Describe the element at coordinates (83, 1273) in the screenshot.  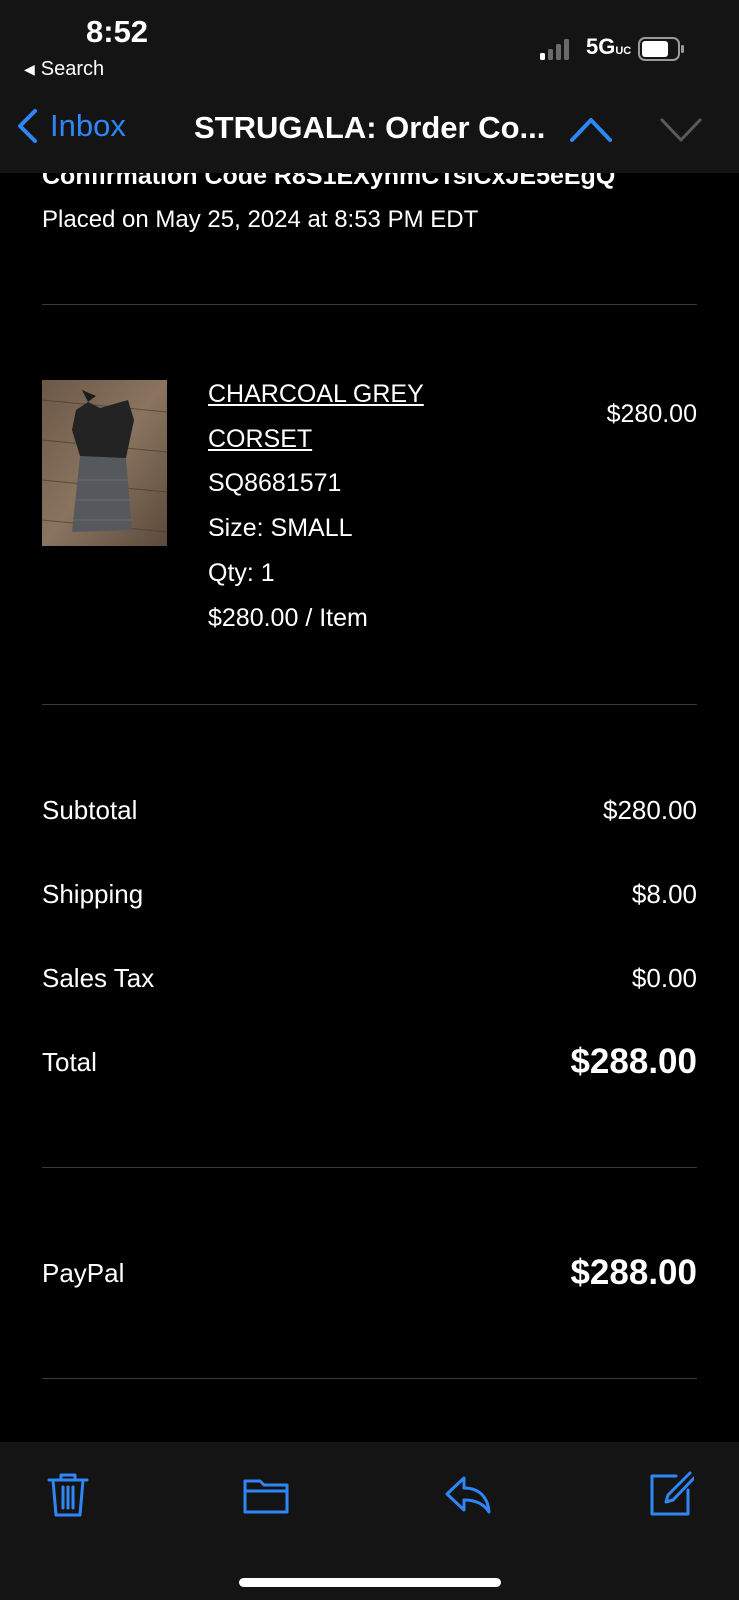
I see `payment-method: PayPal` at that location.